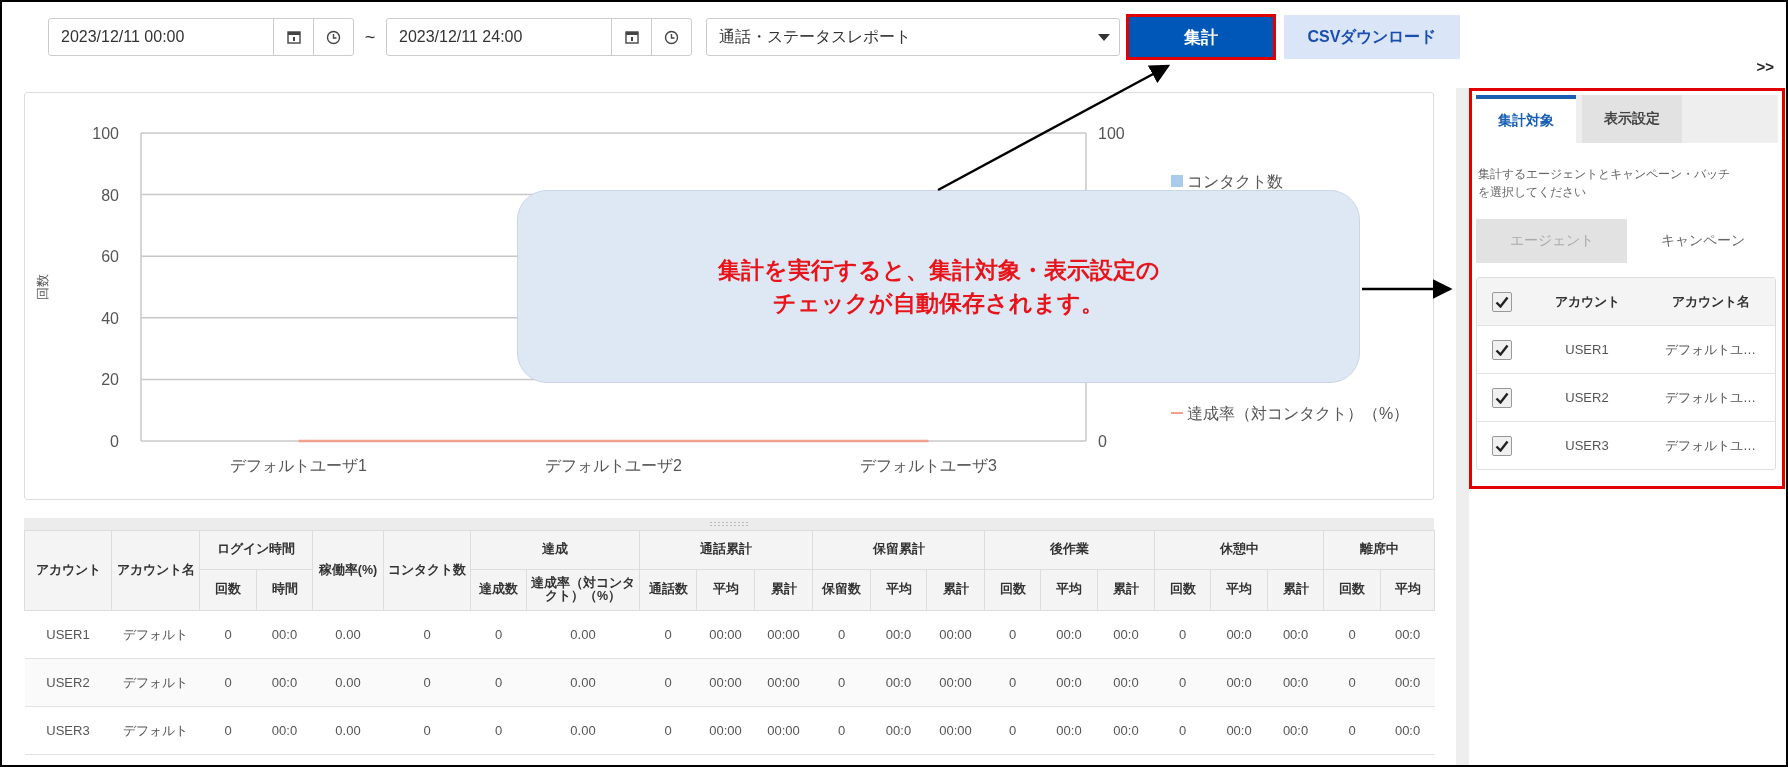 The image size is (1788, 767). I want to click on caret-icon, so click(1104, 37).